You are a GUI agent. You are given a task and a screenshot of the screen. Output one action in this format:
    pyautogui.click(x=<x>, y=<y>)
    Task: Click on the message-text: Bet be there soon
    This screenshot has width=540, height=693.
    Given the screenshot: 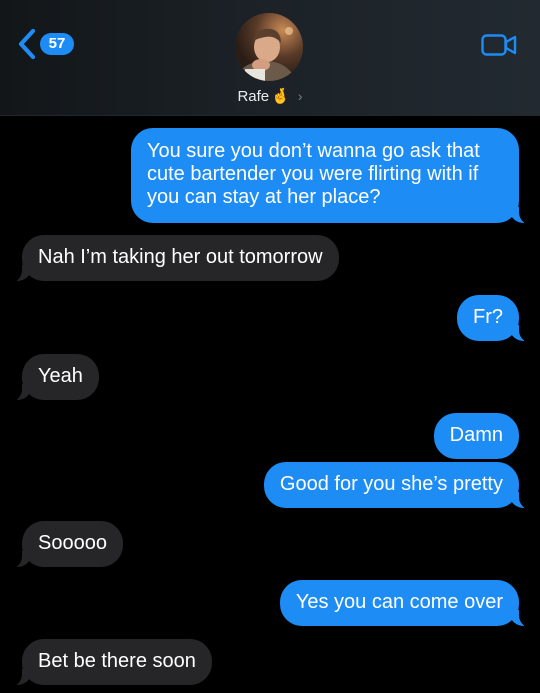 What is the action you would take?
    pyautogui.click(x=117, y=661)
    